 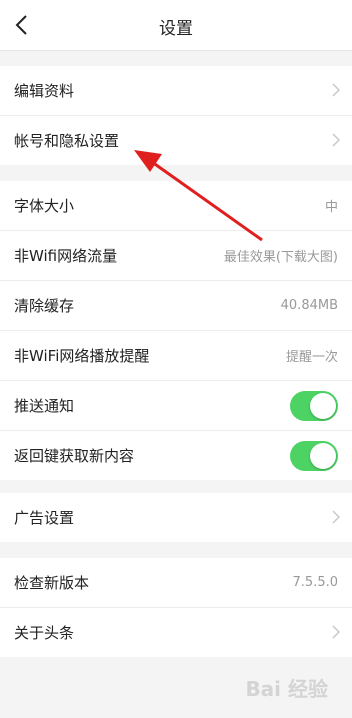 I want to click on font-size-value: 中, so click(x=331, y=207).